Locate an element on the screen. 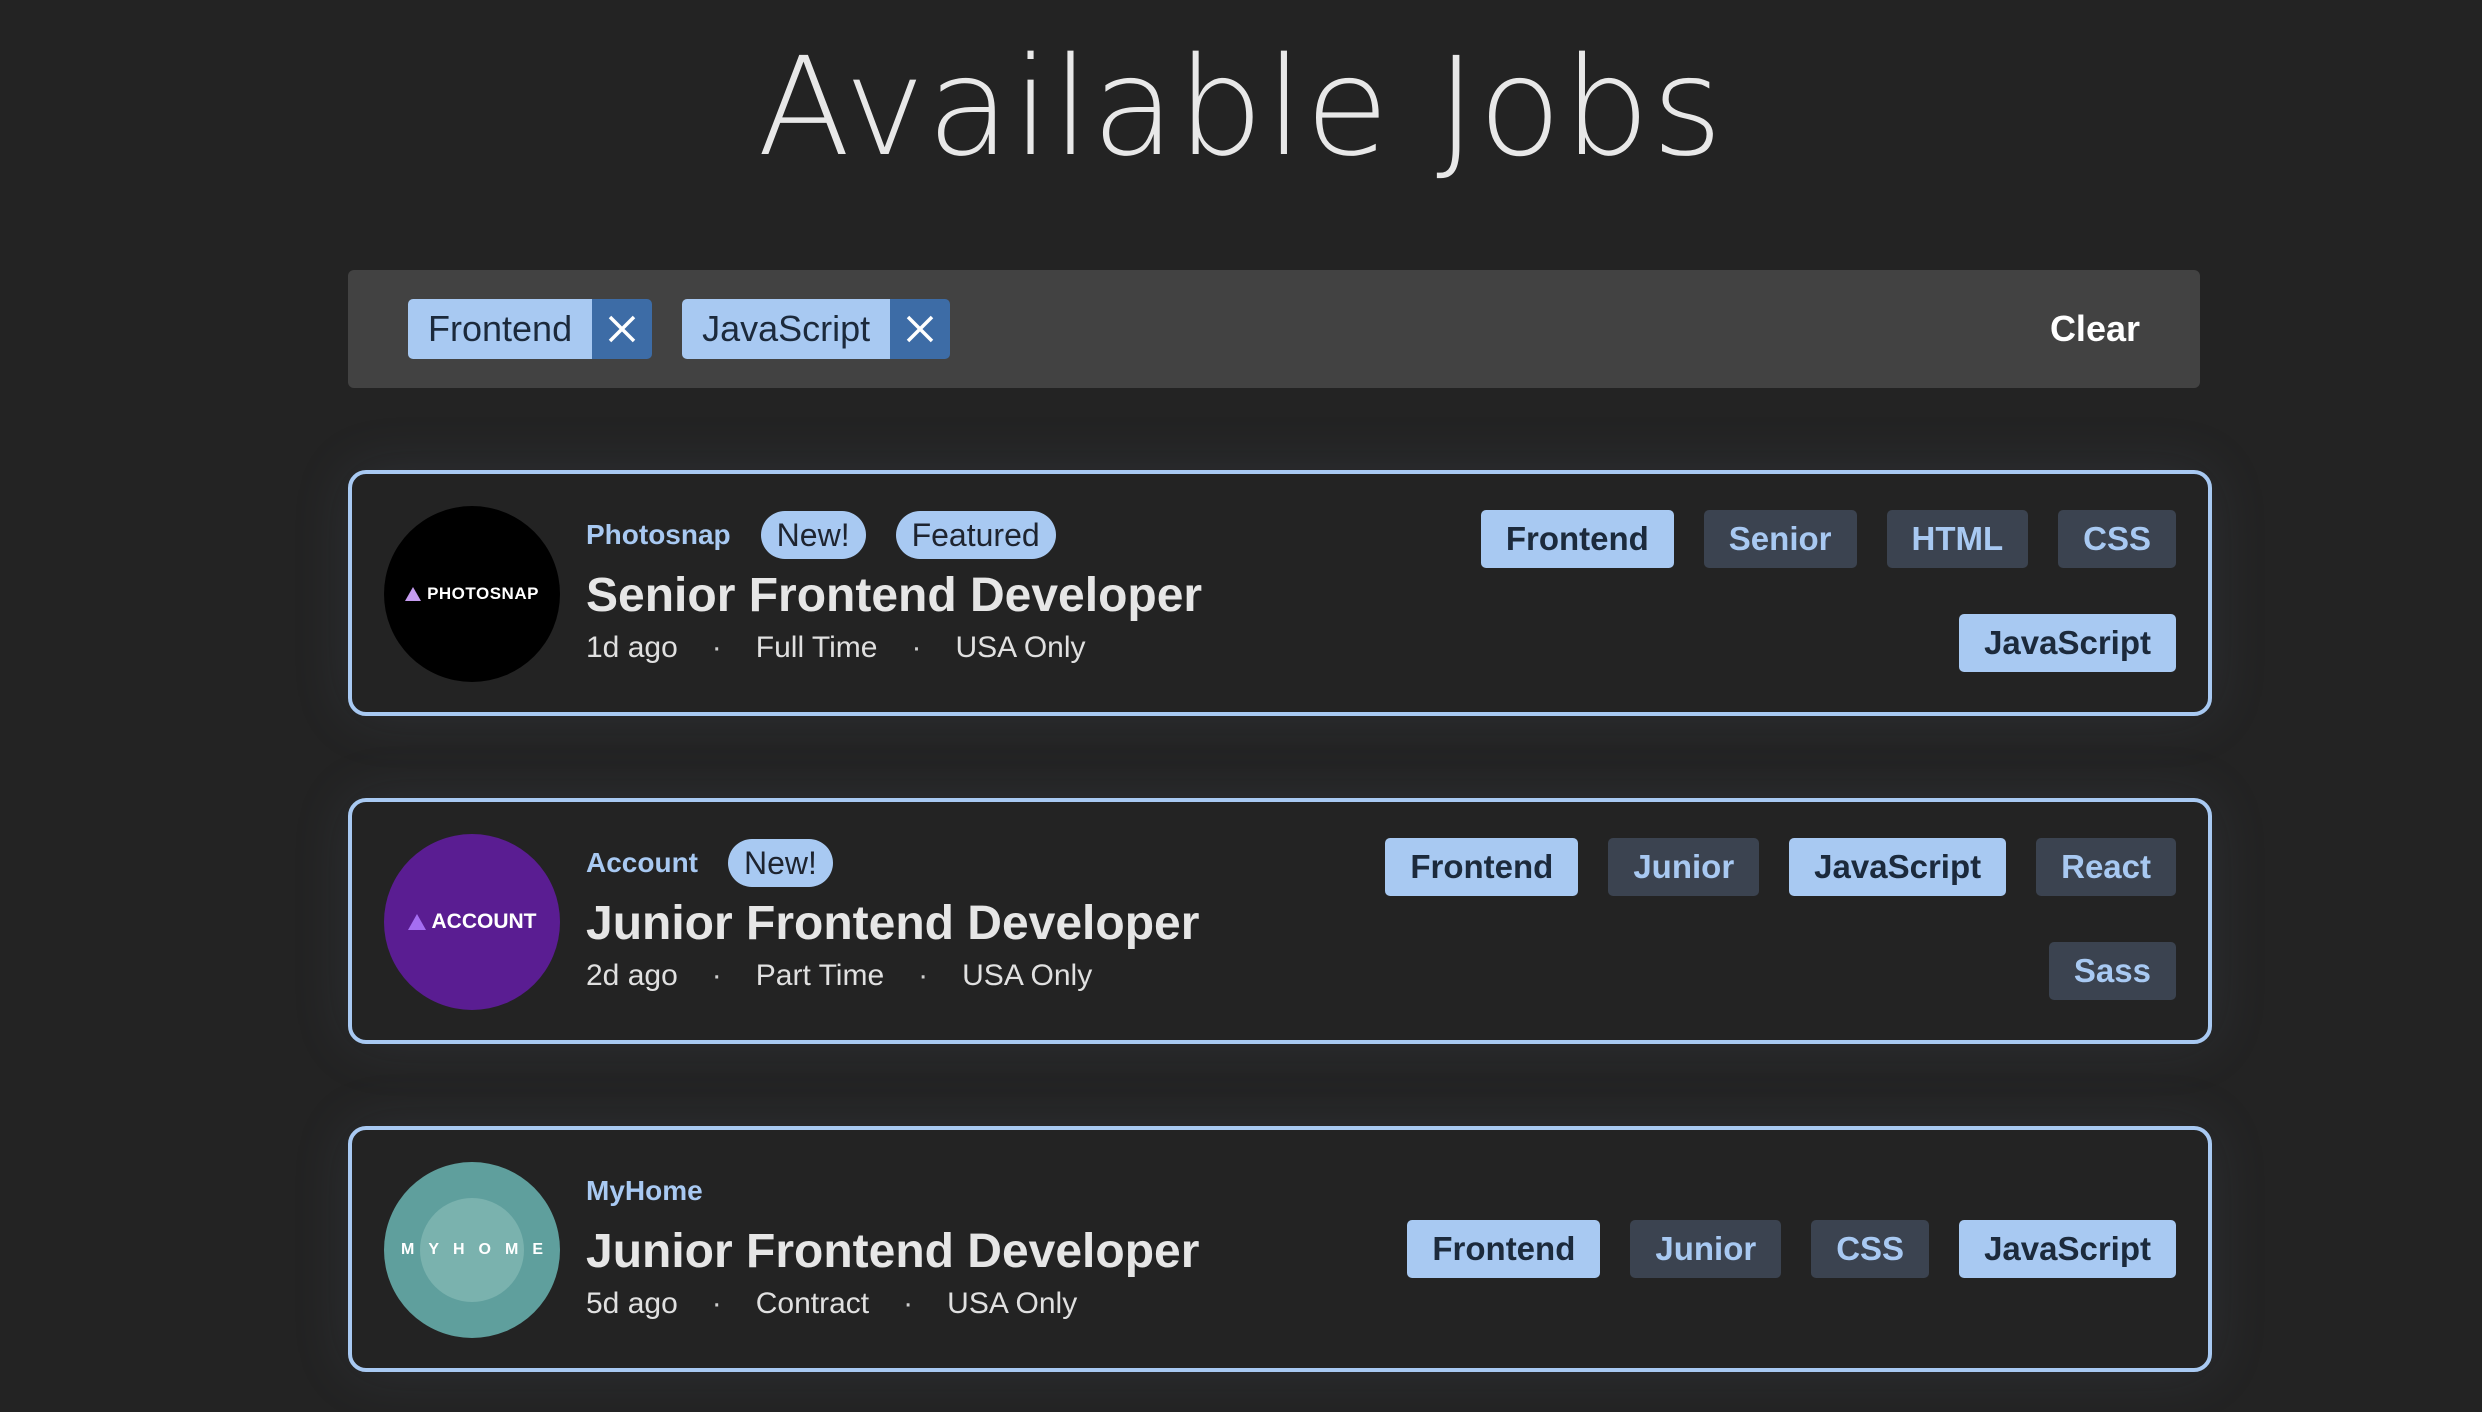 The image size is (2482, 1412). job-tags: Frontend Senior HTML CSS JavaScript is located at coordinates (1828, 591).